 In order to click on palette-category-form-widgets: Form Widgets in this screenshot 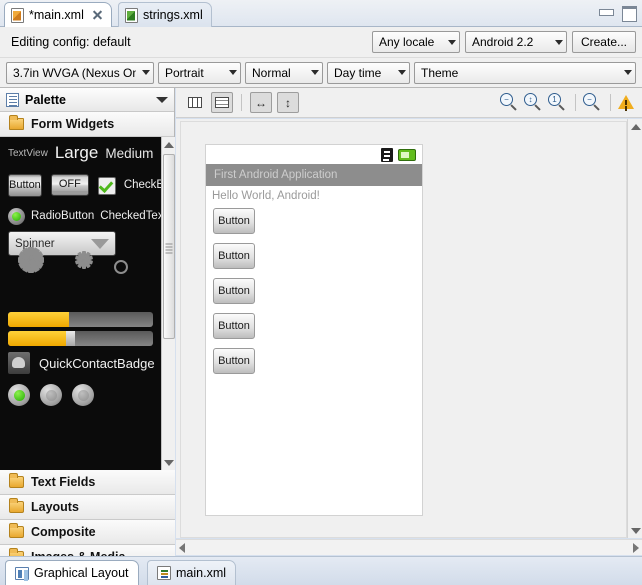, I will do `click(87, 124)`.